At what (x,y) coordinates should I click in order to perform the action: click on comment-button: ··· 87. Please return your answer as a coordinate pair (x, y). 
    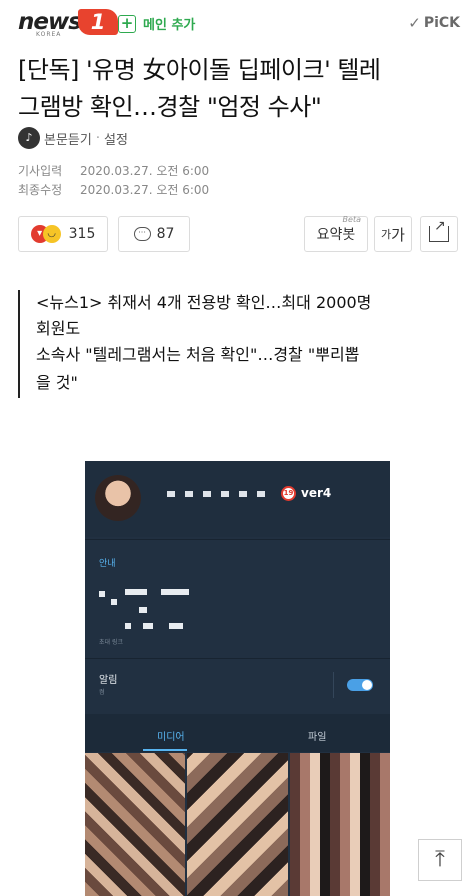
    Looking at the image, I should click on (154, 234).